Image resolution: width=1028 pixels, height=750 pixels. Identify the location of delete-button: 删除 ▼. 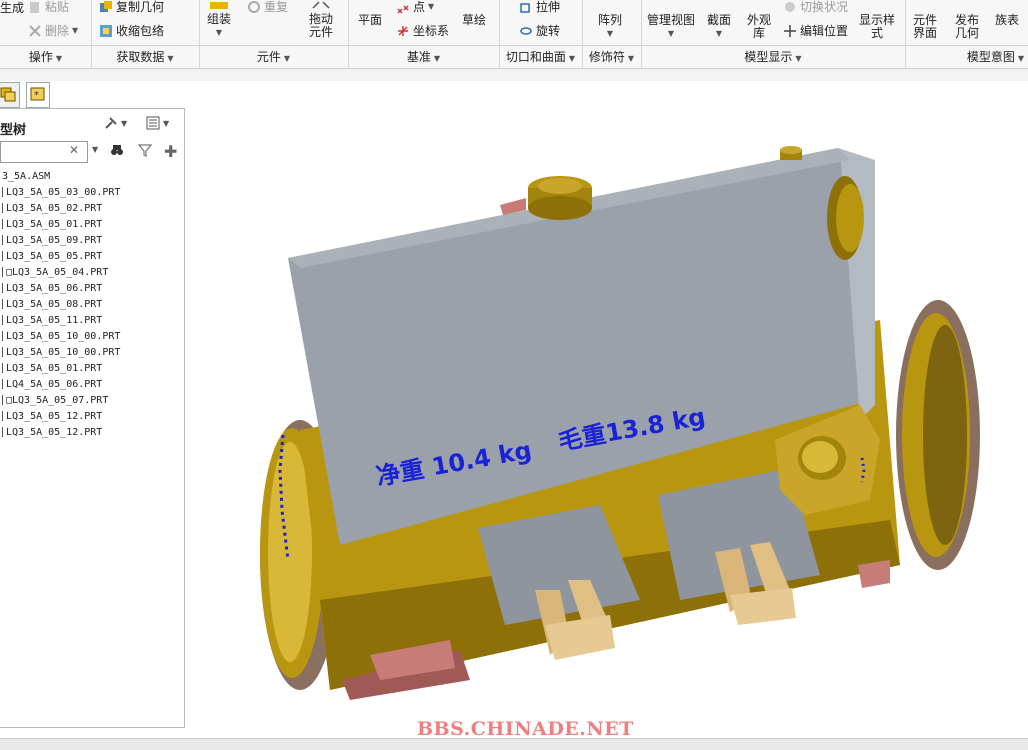
(53, 30).